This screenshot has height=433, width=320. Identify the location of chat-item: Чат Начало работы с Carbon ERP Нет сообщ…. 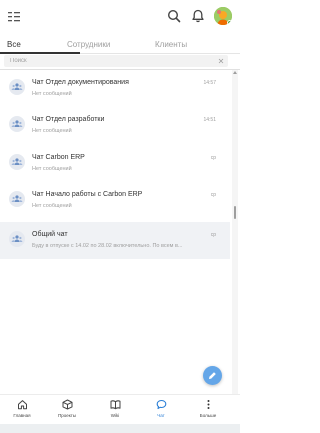
(115, 200).